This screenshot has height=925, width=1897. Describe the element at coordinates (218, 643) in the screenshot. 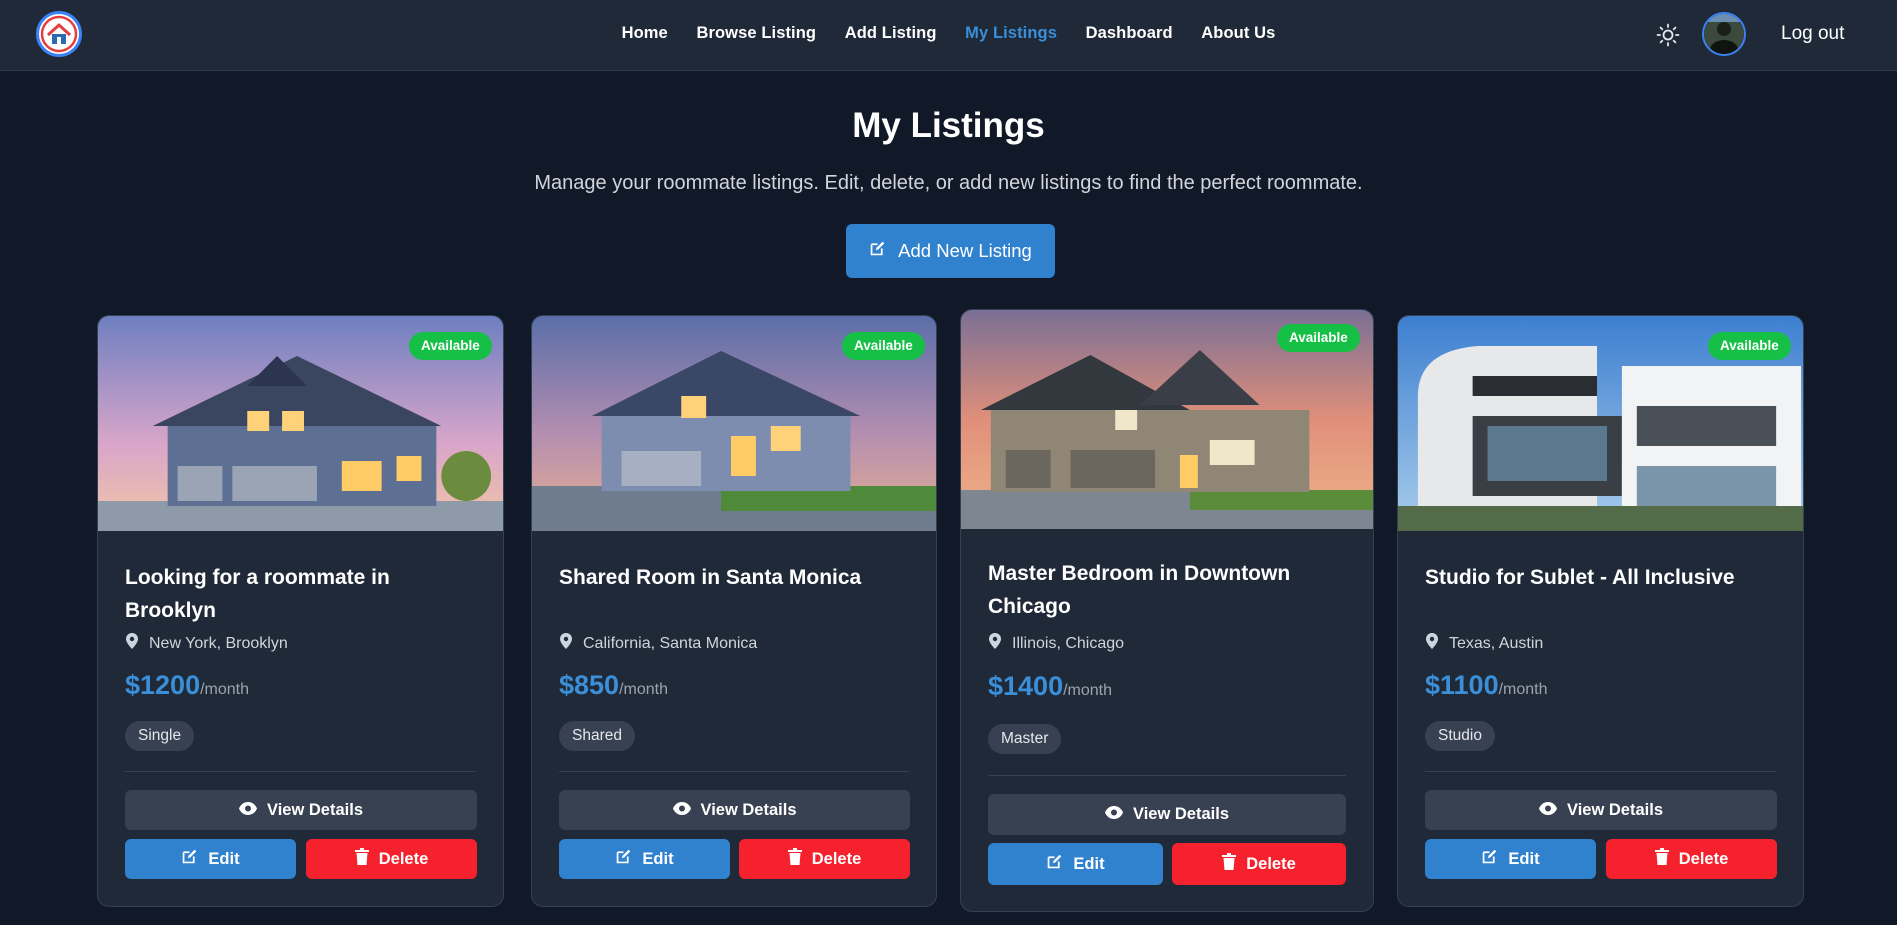

I see `location-text: New York, Brooklyn` at that location.